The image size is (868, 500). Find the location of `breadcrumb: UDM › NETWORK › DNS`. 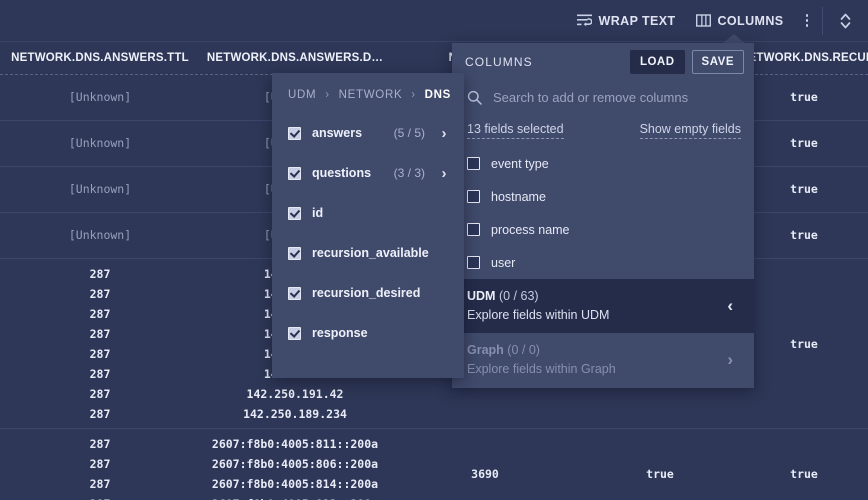

breadcrumb: UDM › NETWORK › DNS is located at coordinates (368, 93).